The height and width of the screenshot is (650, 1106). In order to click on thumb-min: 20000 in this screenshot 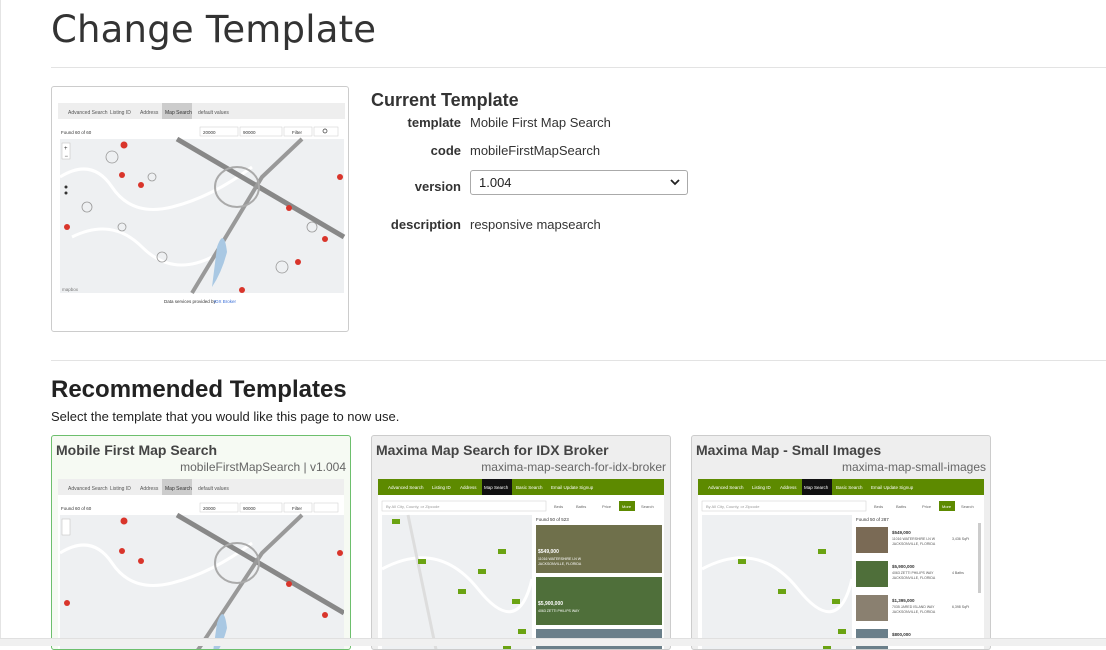, I will do `click(209, 132)`.